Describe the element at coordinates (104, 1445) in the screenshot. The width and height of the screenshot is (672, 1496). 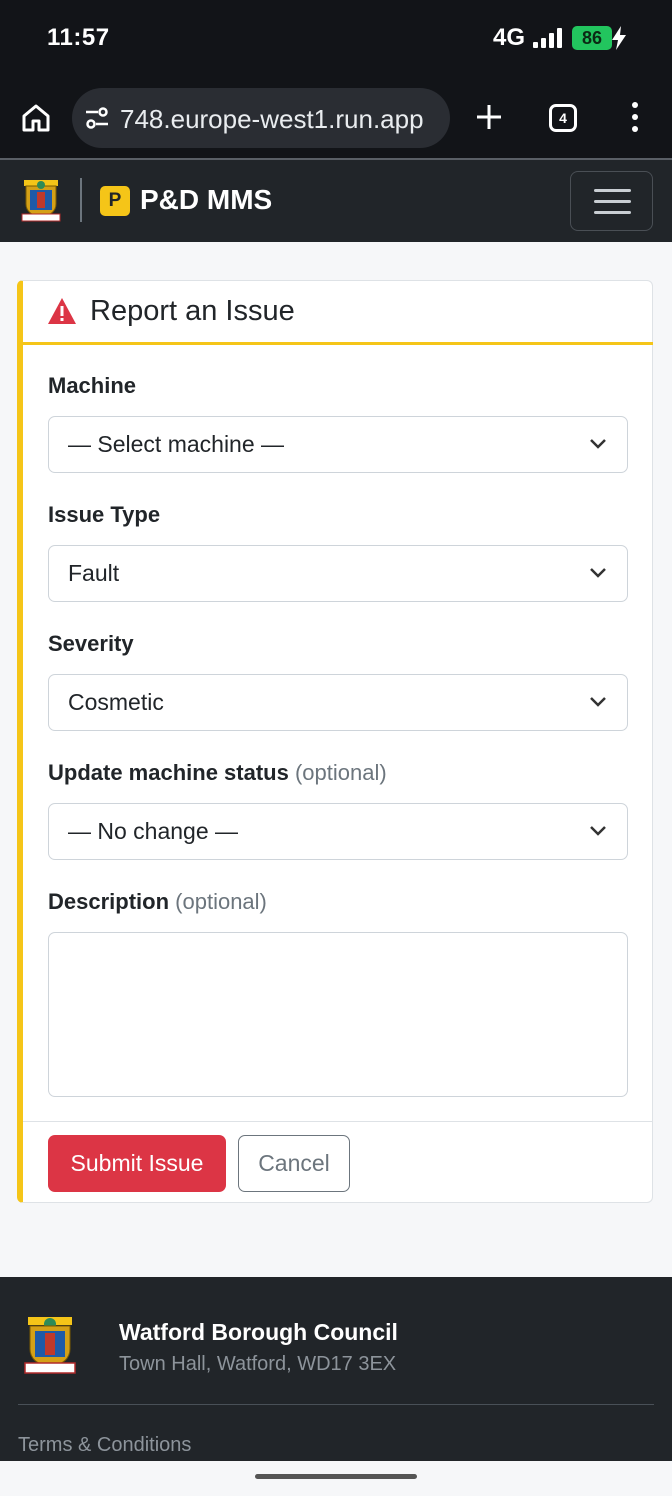
I see `terms-link: Terms & Conditions` at that location.